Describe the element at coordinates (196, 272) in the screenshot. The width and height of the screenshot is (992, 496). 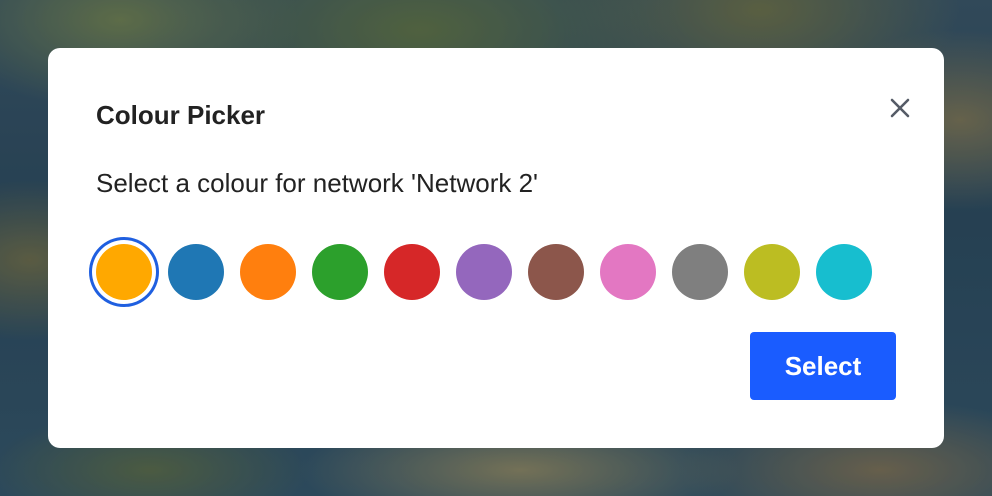
I see `swatch-blue` at that location.